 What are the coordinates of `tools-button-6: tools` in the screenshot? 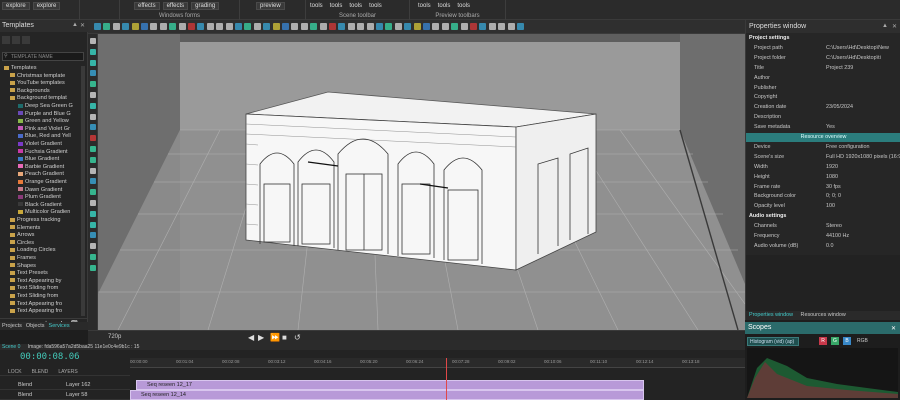 It's located at (444, 6).